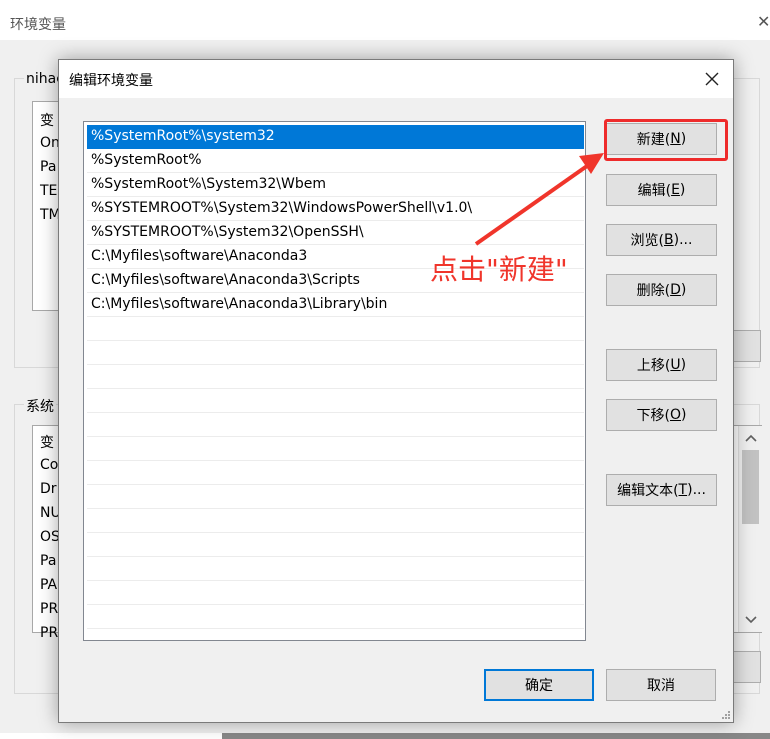  I want to click on dialog-titlebar: 编辑环境变量, so click(396, 79).